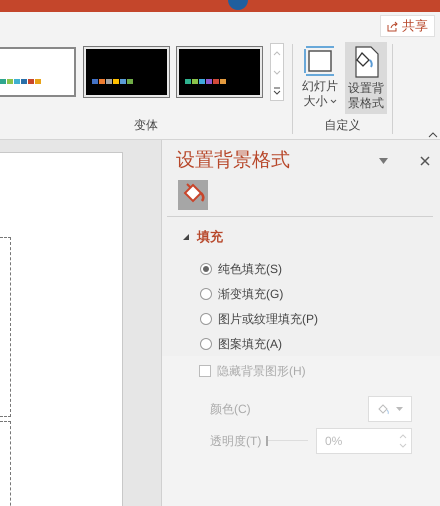  I want to click on fill-bucket-icon, so click(193, 195).